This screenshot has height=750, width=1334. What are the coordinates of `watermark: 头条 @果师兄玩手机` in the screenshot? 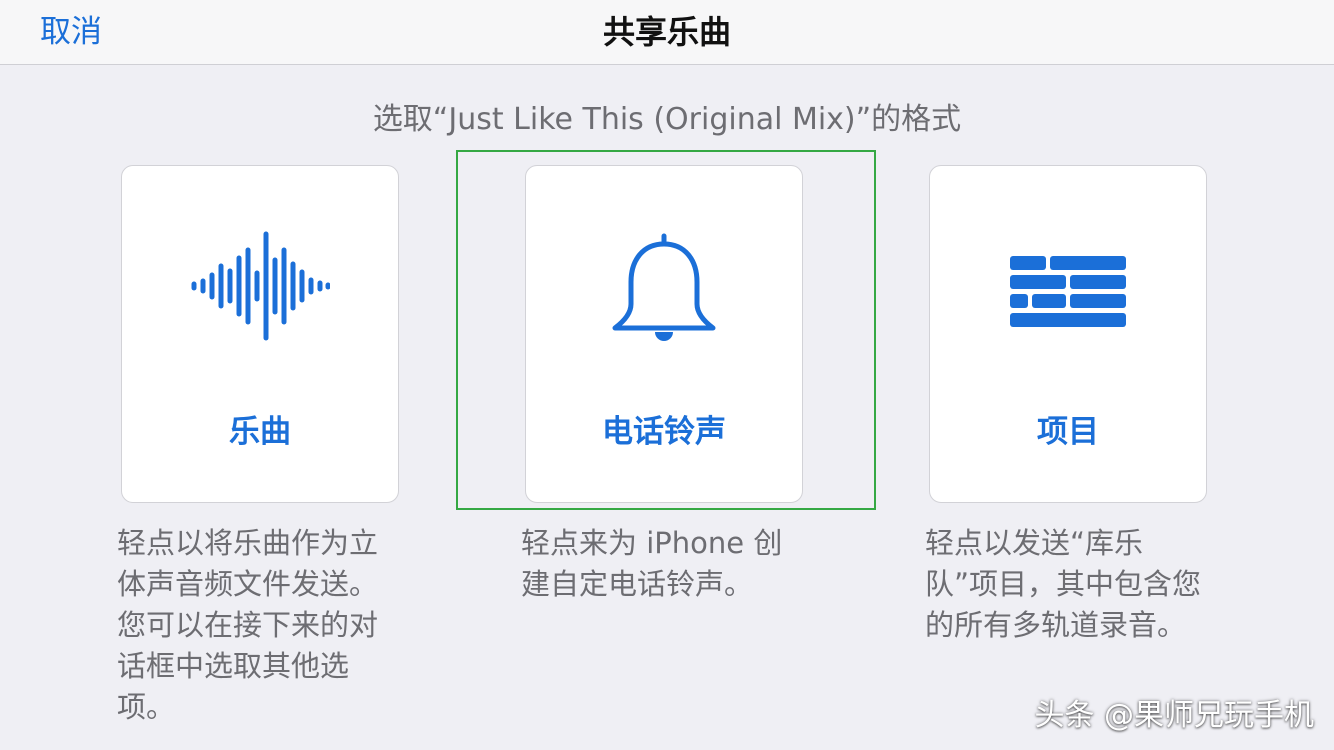 It's located at (1174, 715).